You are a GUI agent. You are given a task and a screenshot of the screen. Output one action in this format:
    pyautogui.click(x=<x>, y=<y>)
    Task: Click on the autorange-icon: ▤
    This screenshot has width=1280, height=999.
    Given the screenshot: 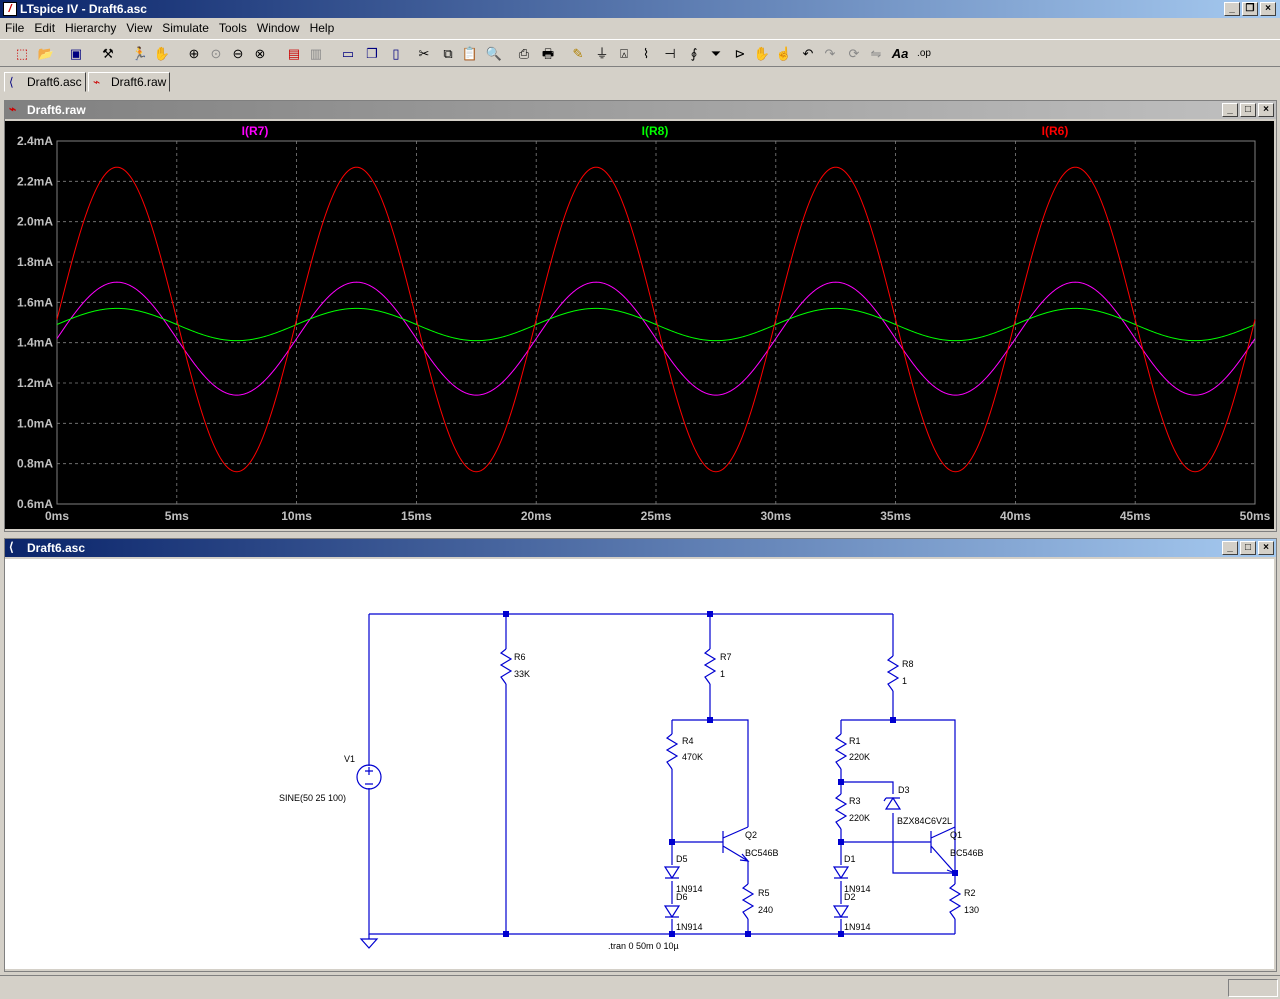 What is the action you would take?
    pyautogui.click(x=294, y=54)
    